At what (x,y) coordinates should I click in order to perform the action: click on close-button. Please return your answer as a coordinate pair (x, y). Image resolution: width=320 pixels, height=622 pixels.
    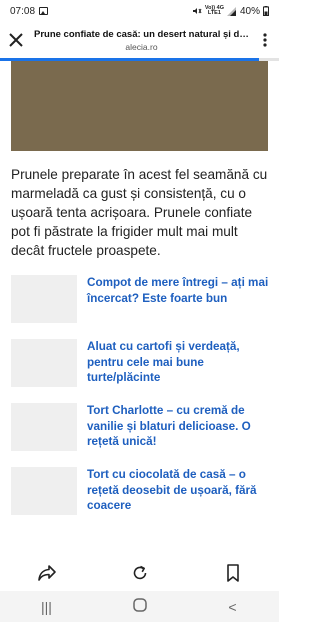
    Looking at the image, I should click on (16, 40).